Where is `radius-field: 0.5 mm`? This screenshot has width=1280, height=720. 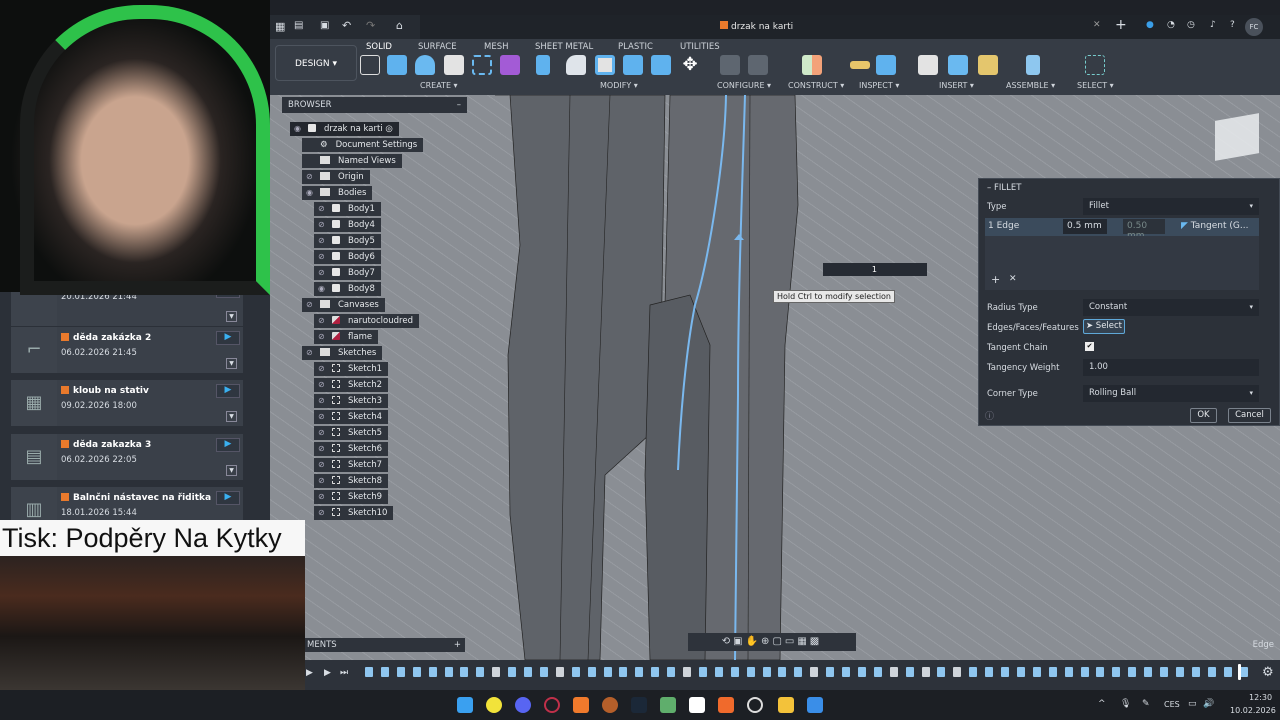
radius-field: 0.5 mm is located at coordinates (1085, 226).